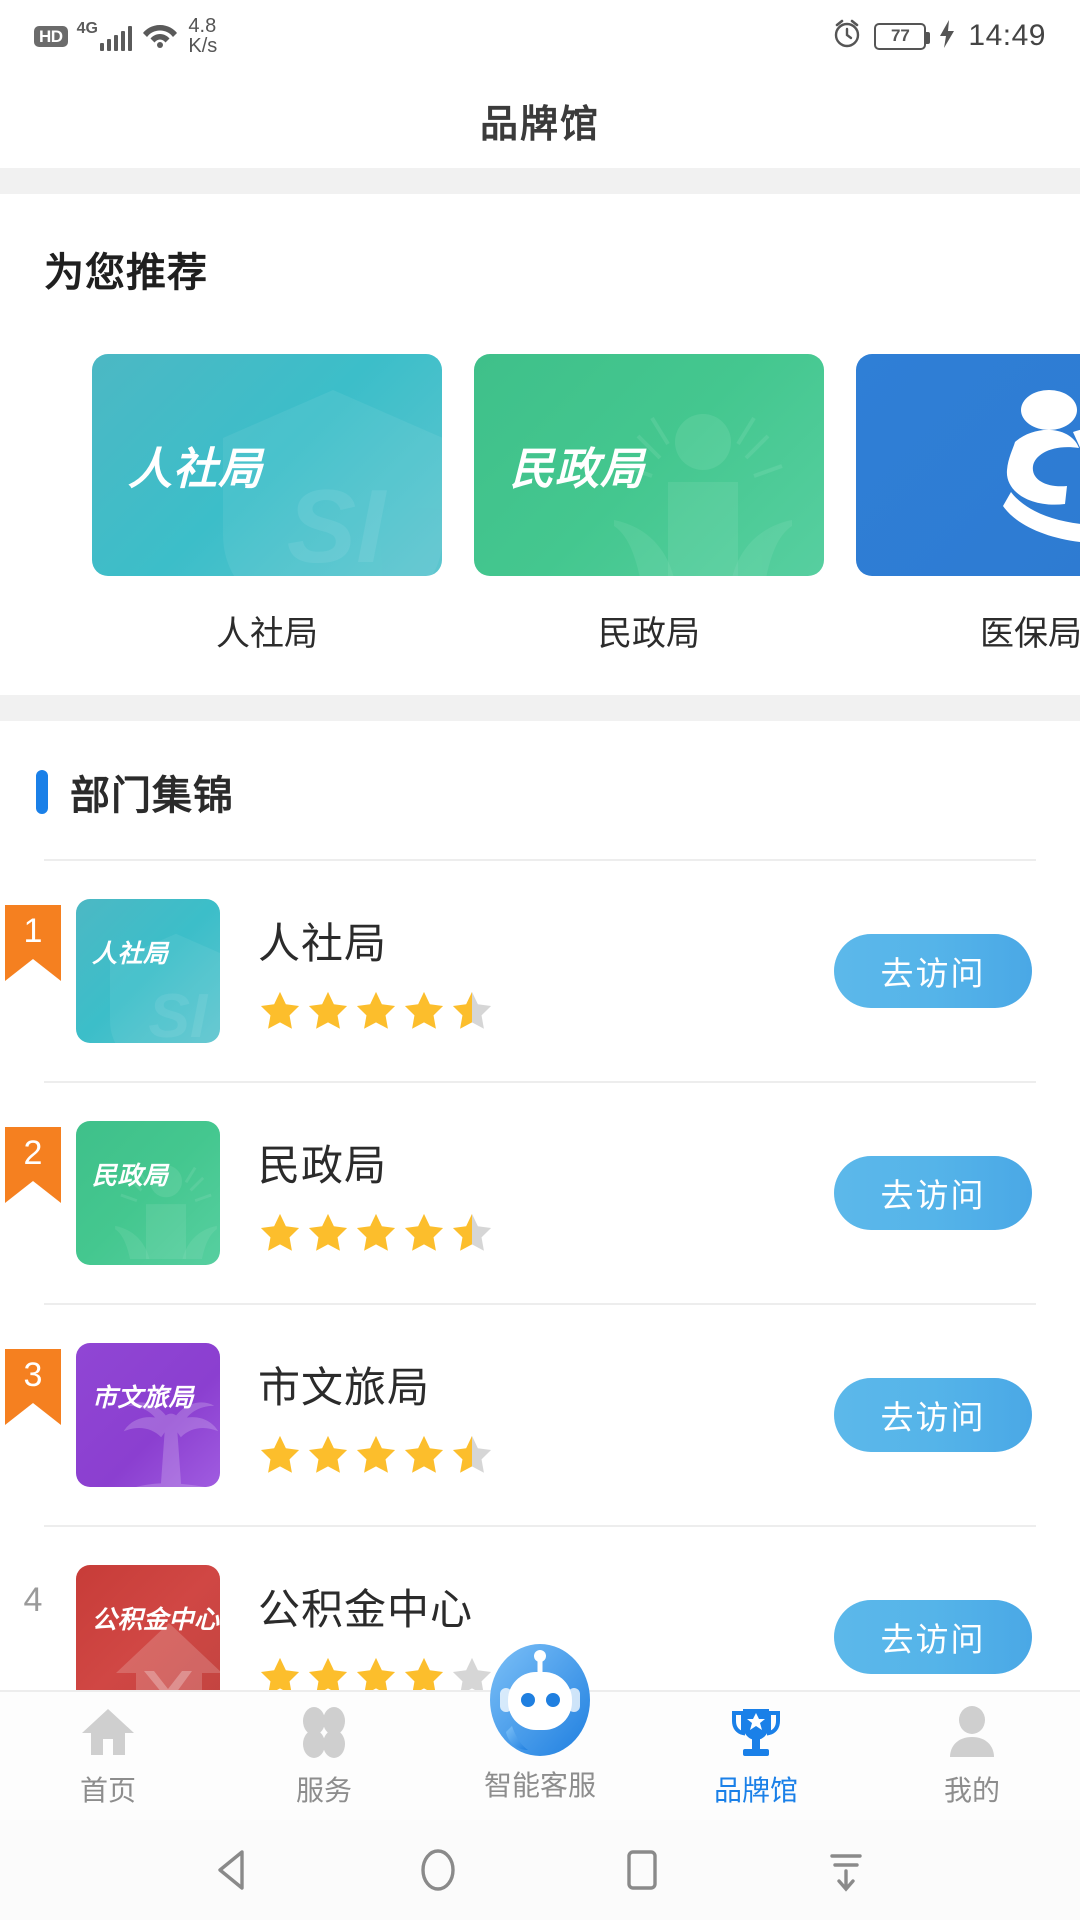 The height and width of the screenshot is (1920, 1080). What do you see at coordinates (130, 1176) in the screenshot?
I see `thumbnail-text: 民政局` at bounding box center [130, 1176].